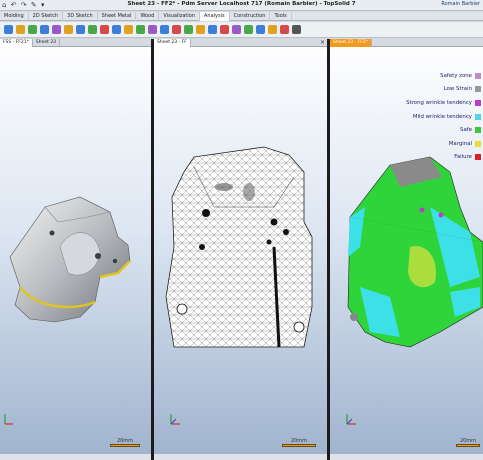 The height and width of the screenshot is (460, 483). Describe the element at coordinates (68, 29) in the screenshot. I see `curve-icon` at that location.